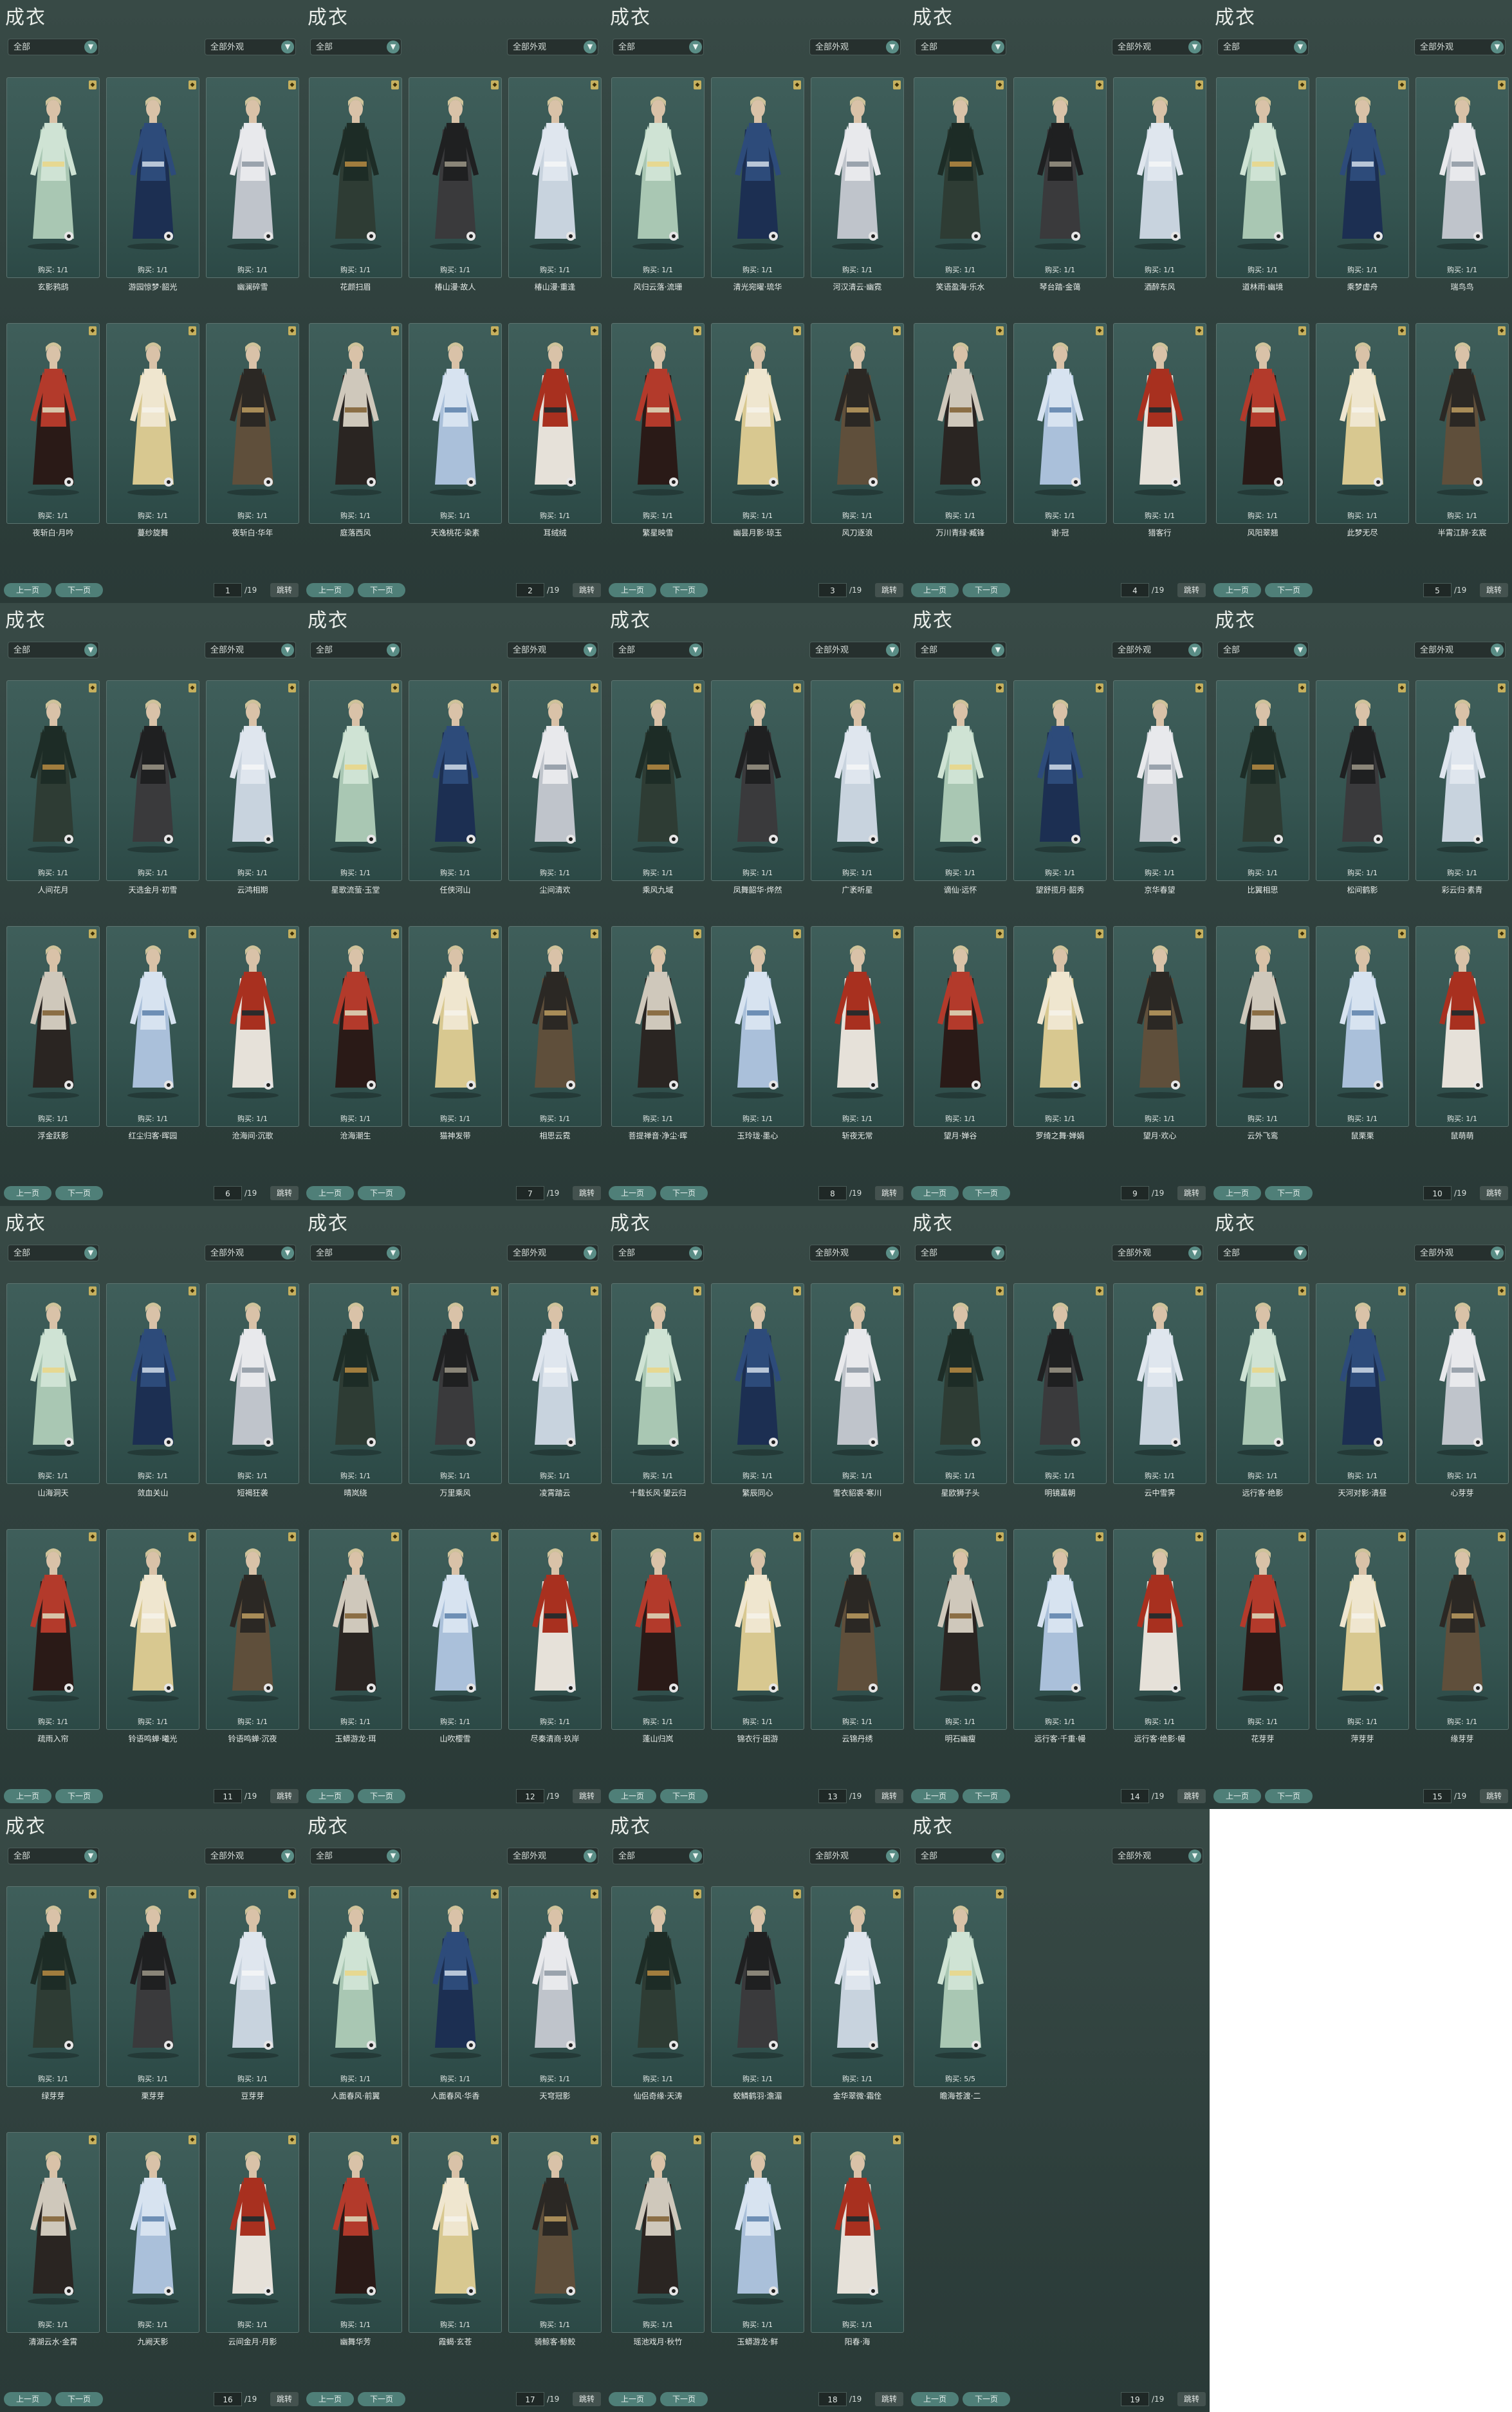 This screenshot has width=1512, height=2412. Describe the element at coordinates (228, 1193) in the screenshot. I see `page-number-input: 6` at that location.